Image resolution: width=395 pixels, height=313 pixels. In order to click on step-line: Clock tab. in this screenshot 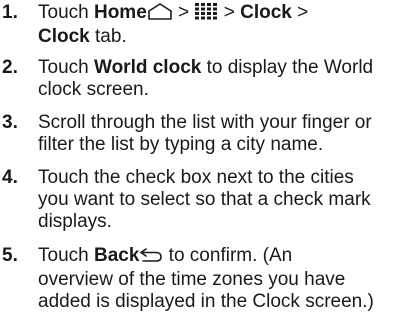, I will do `click(213, 37)`.